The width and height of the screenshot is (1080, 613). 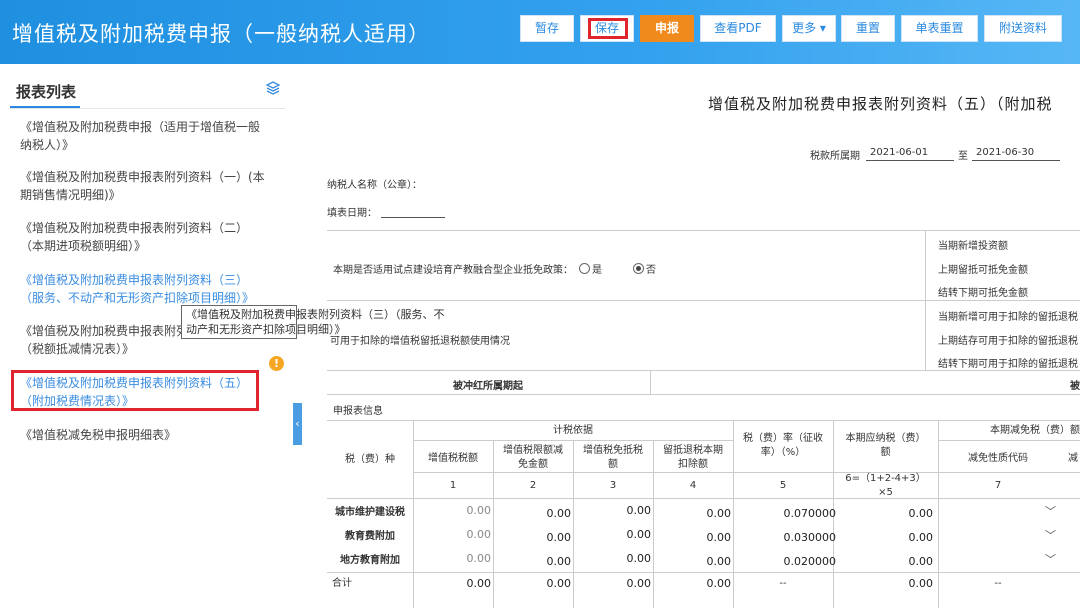 I want to click on layers-icon, so click(x=273, y=88).